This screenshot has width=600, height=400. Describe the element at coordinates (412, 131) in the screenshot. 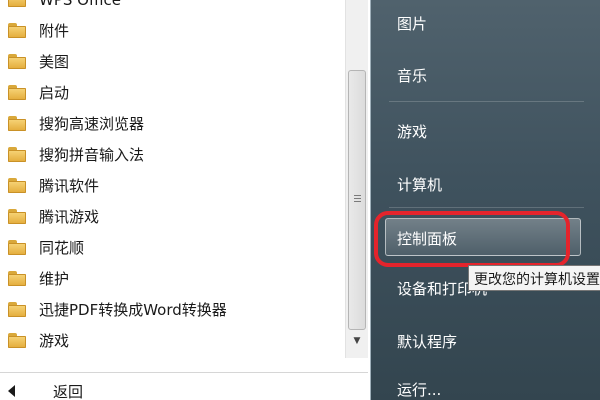

I see `menu-item-games: 游戏` at that location.